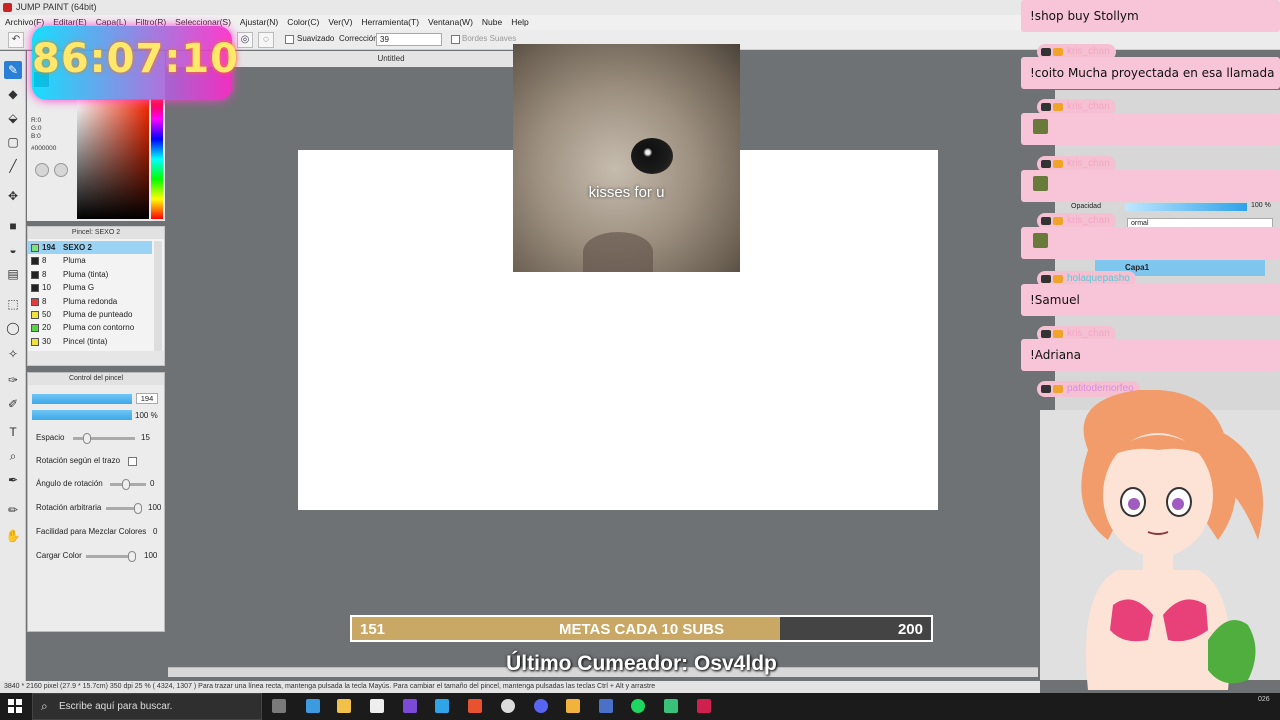  Describe the element at coordinates (410, 706) in the screenshot. I see `pen-app-icon` at that location.